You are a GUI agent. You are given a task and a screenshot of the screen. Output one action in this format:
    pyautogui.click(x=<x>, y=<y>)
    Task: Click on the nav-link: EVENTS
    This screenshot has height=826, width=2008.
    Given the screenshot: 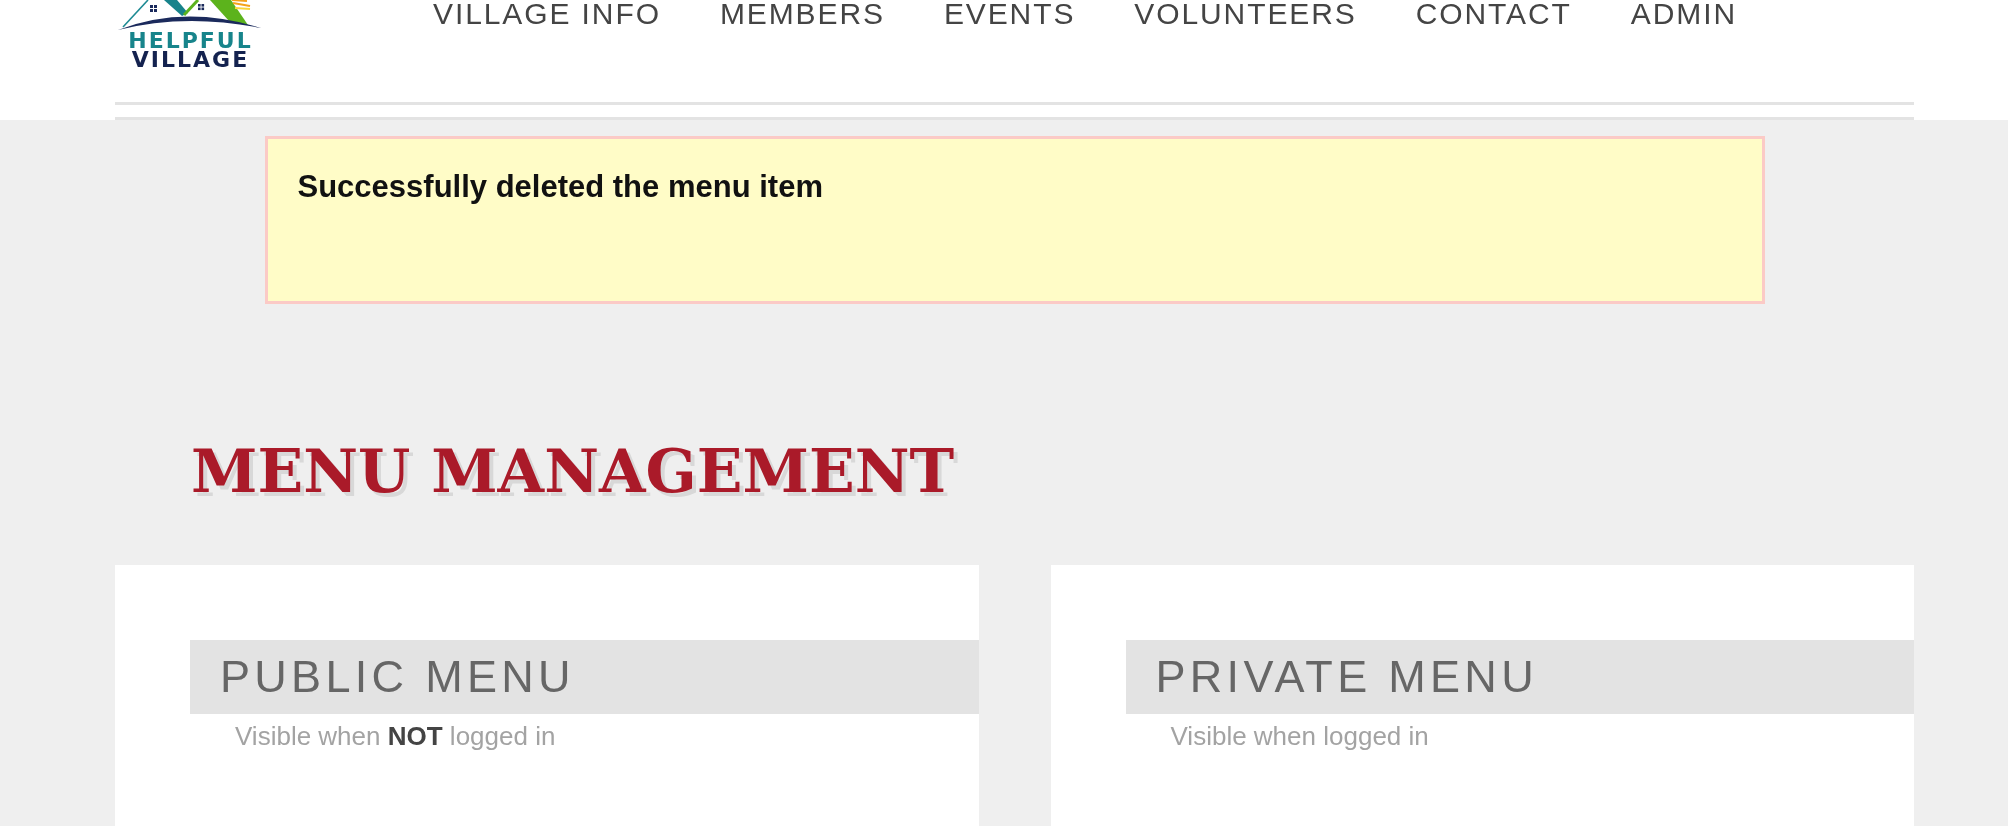 What is the action you would take?
    pyautogui.click(x=1009, y=14)
    